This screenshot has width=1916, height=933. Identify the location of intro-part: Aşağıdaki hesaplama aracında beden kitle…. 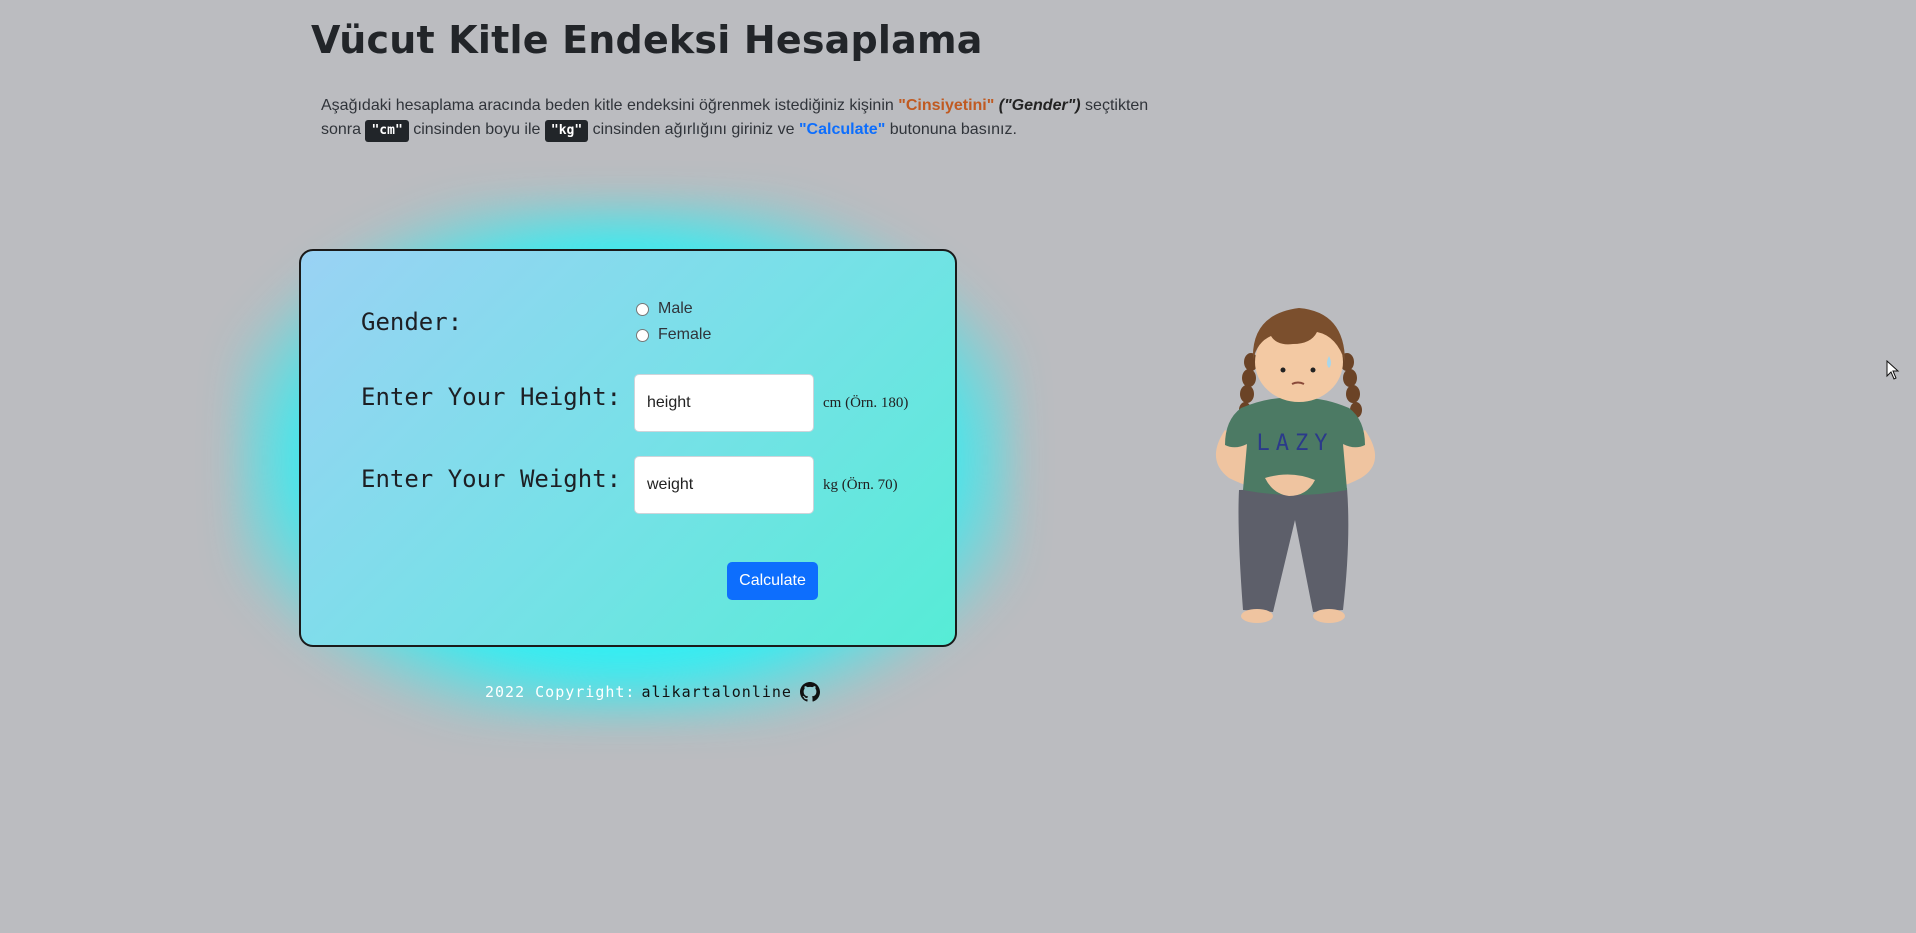
(610, 105).